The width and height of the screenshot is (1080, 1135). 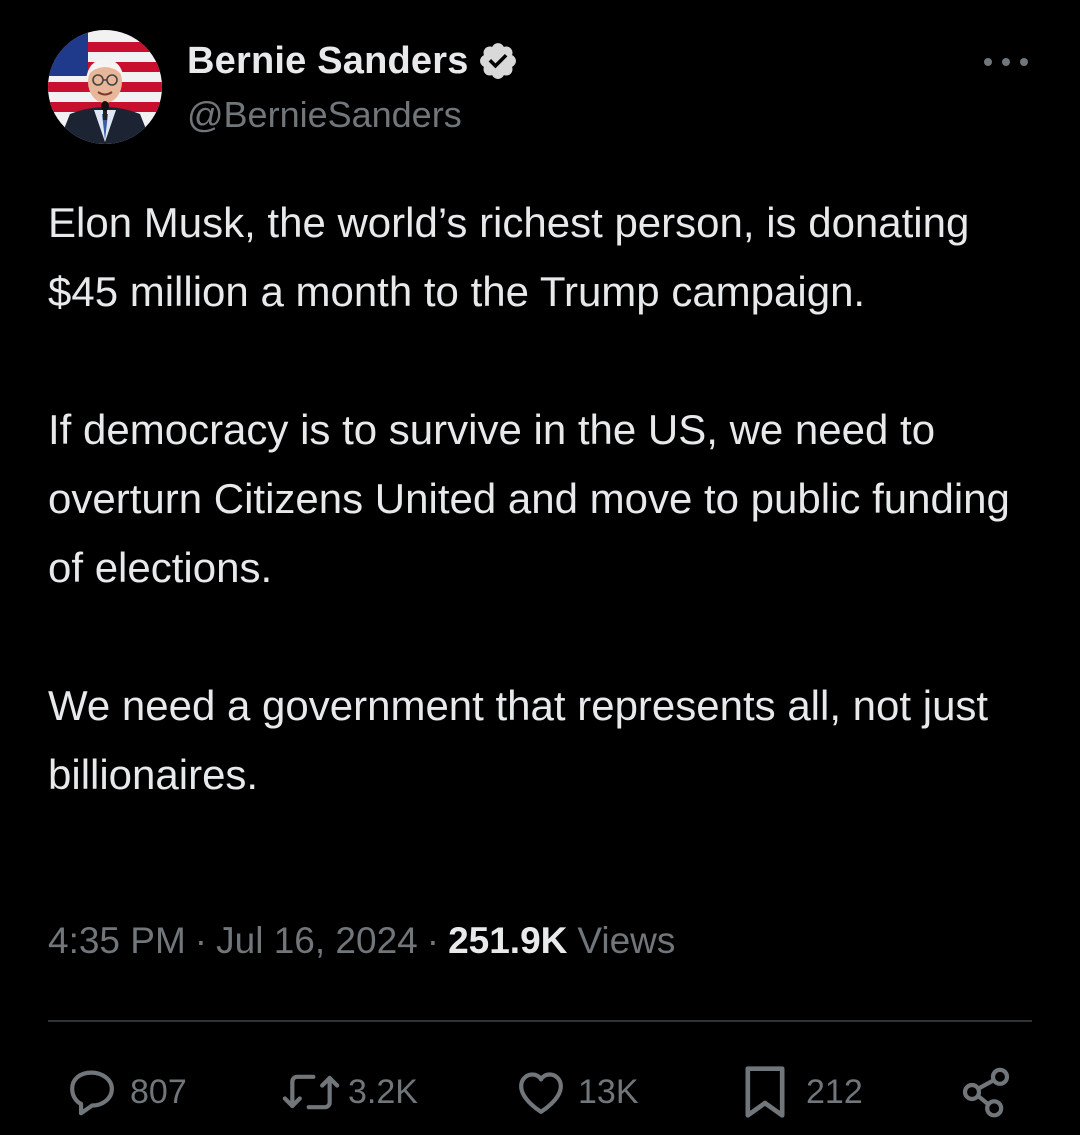 I want to click on like-count: 13K, so click(x=608, y=1091).